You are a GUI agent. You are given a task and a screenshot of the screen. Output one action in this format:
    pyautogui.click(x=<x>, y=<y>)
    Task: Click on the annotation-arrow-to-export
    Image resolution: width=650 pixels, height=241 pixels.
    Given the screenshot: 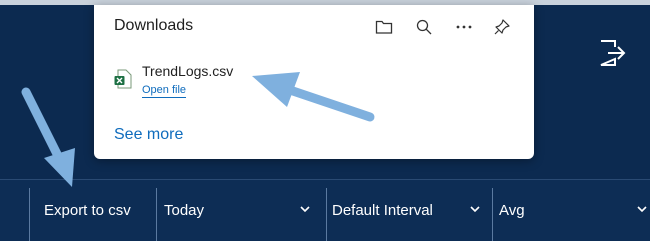 What is the action you would take?
    pyautogui.click(x=48, y=137)
    